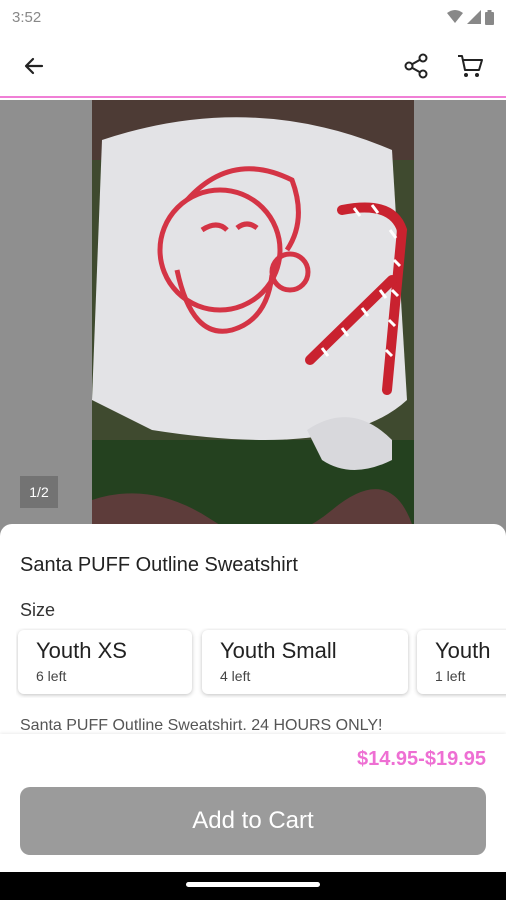  I want to click on size-name: Youth Small, so click(278, 650).